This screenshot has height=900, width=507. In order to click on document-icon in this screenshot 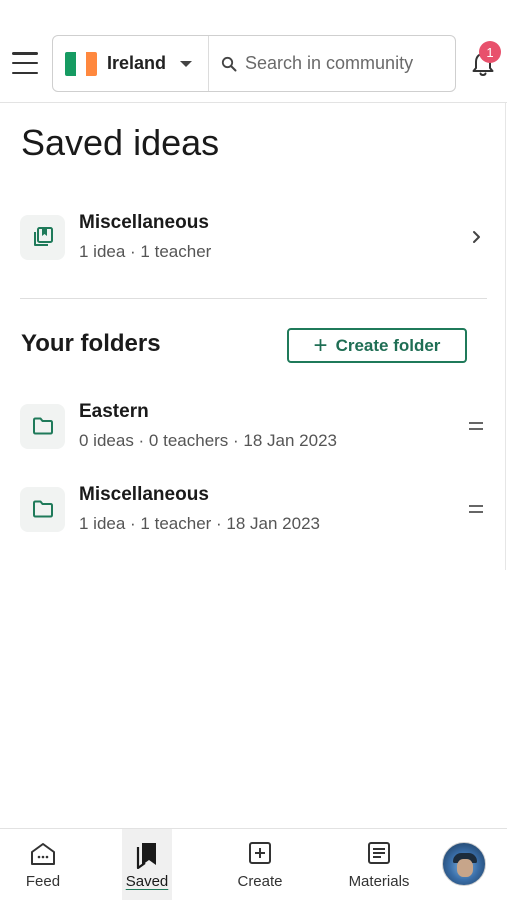, I will do `click(379, 853)`.